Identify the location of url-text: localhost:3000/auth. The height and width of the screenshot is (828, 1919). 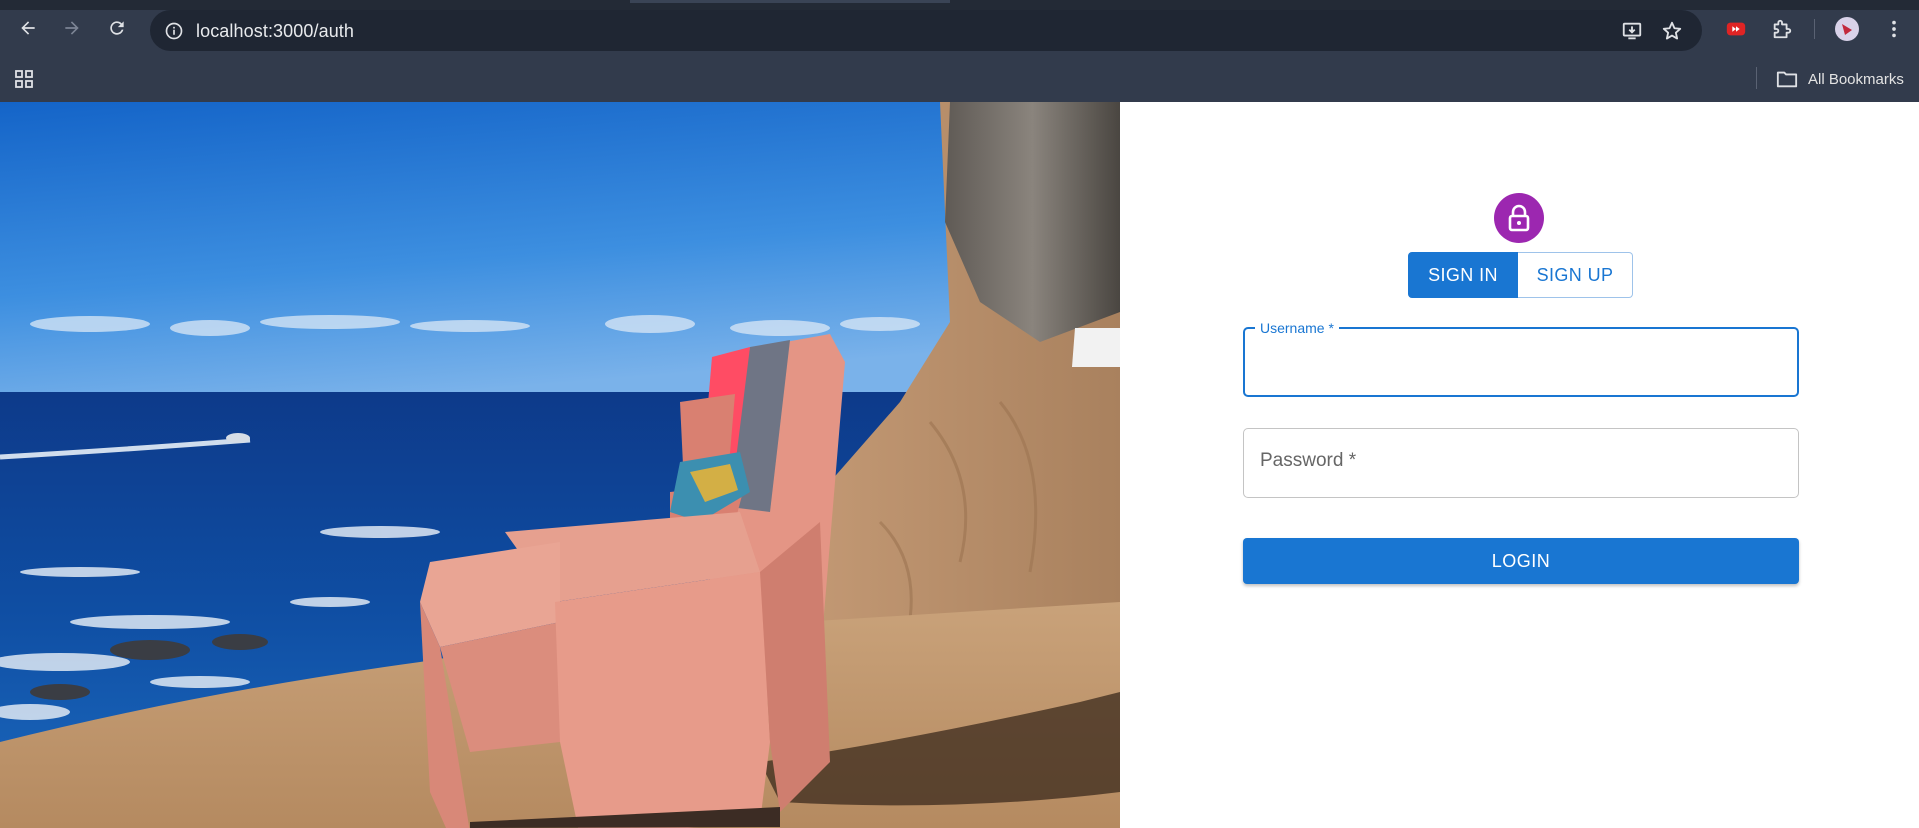
(275, 31).